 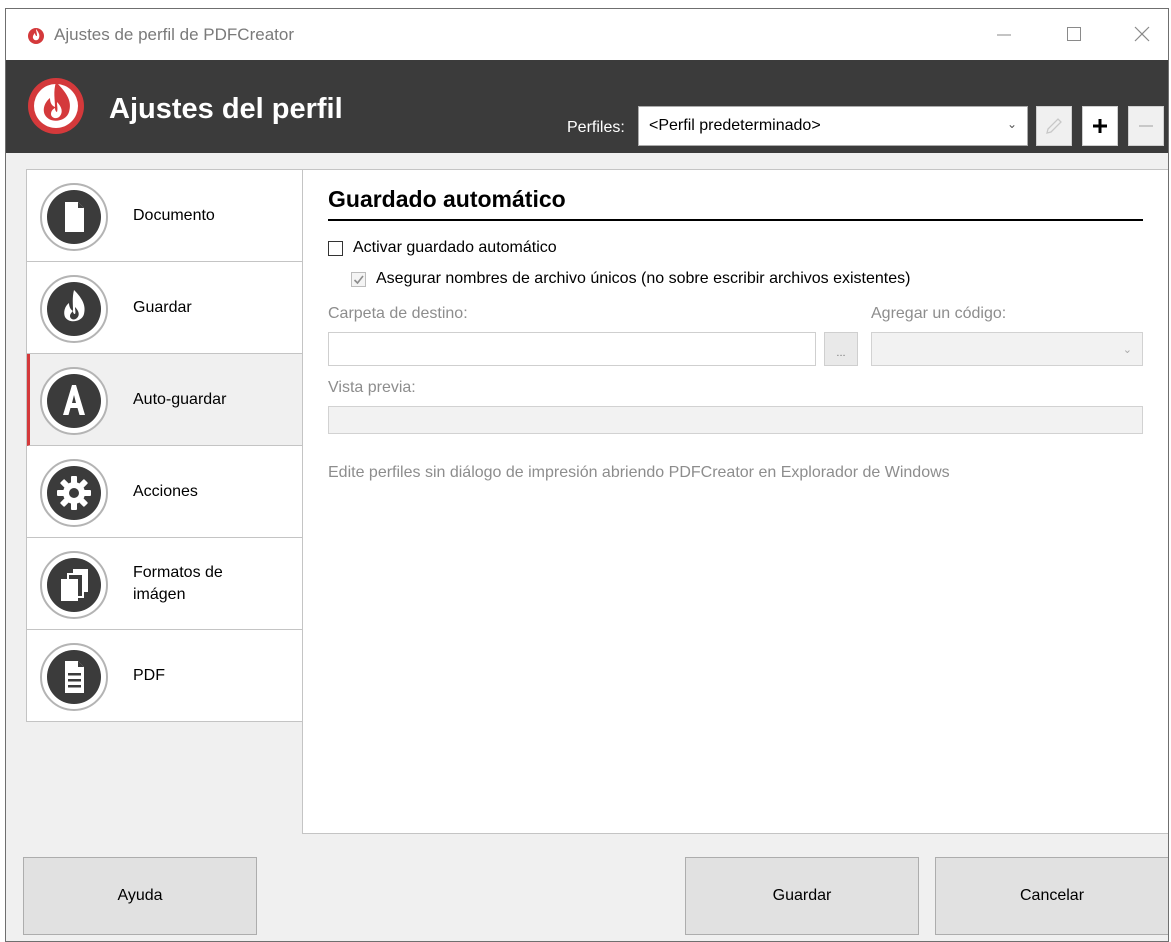 I want to click on close-button, so click(x=1142, y=34).